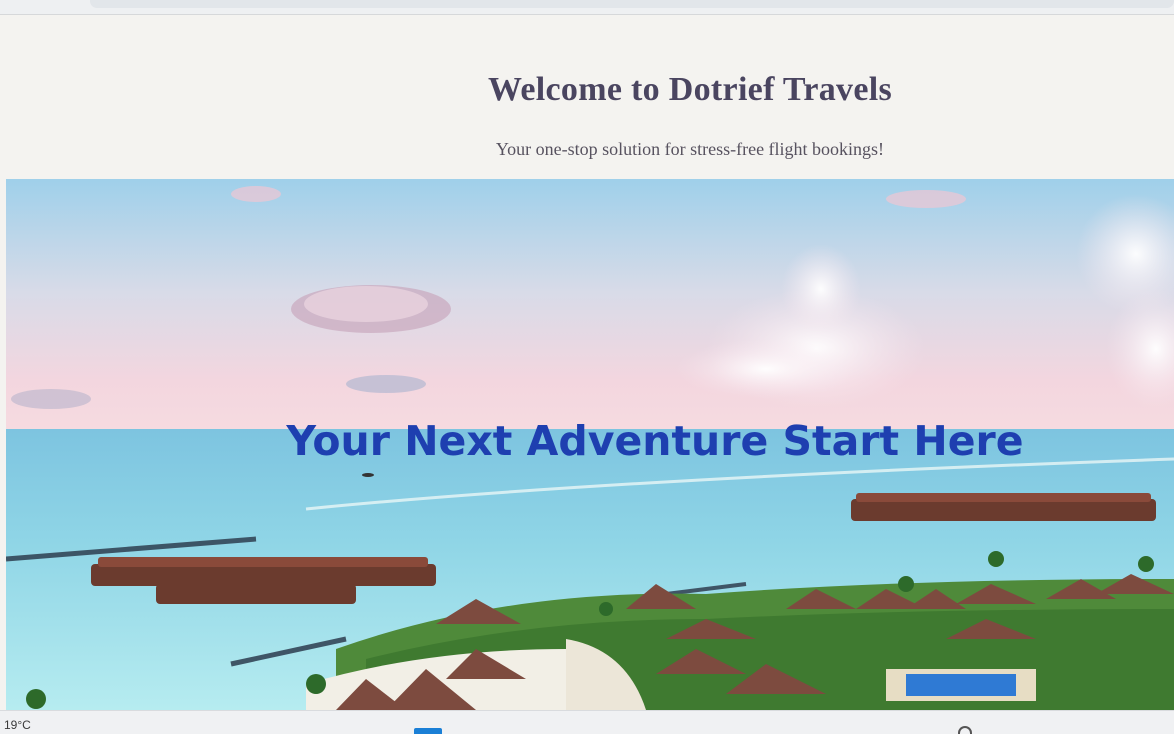  I want to click on browser-toolbar, so click(587, 7).